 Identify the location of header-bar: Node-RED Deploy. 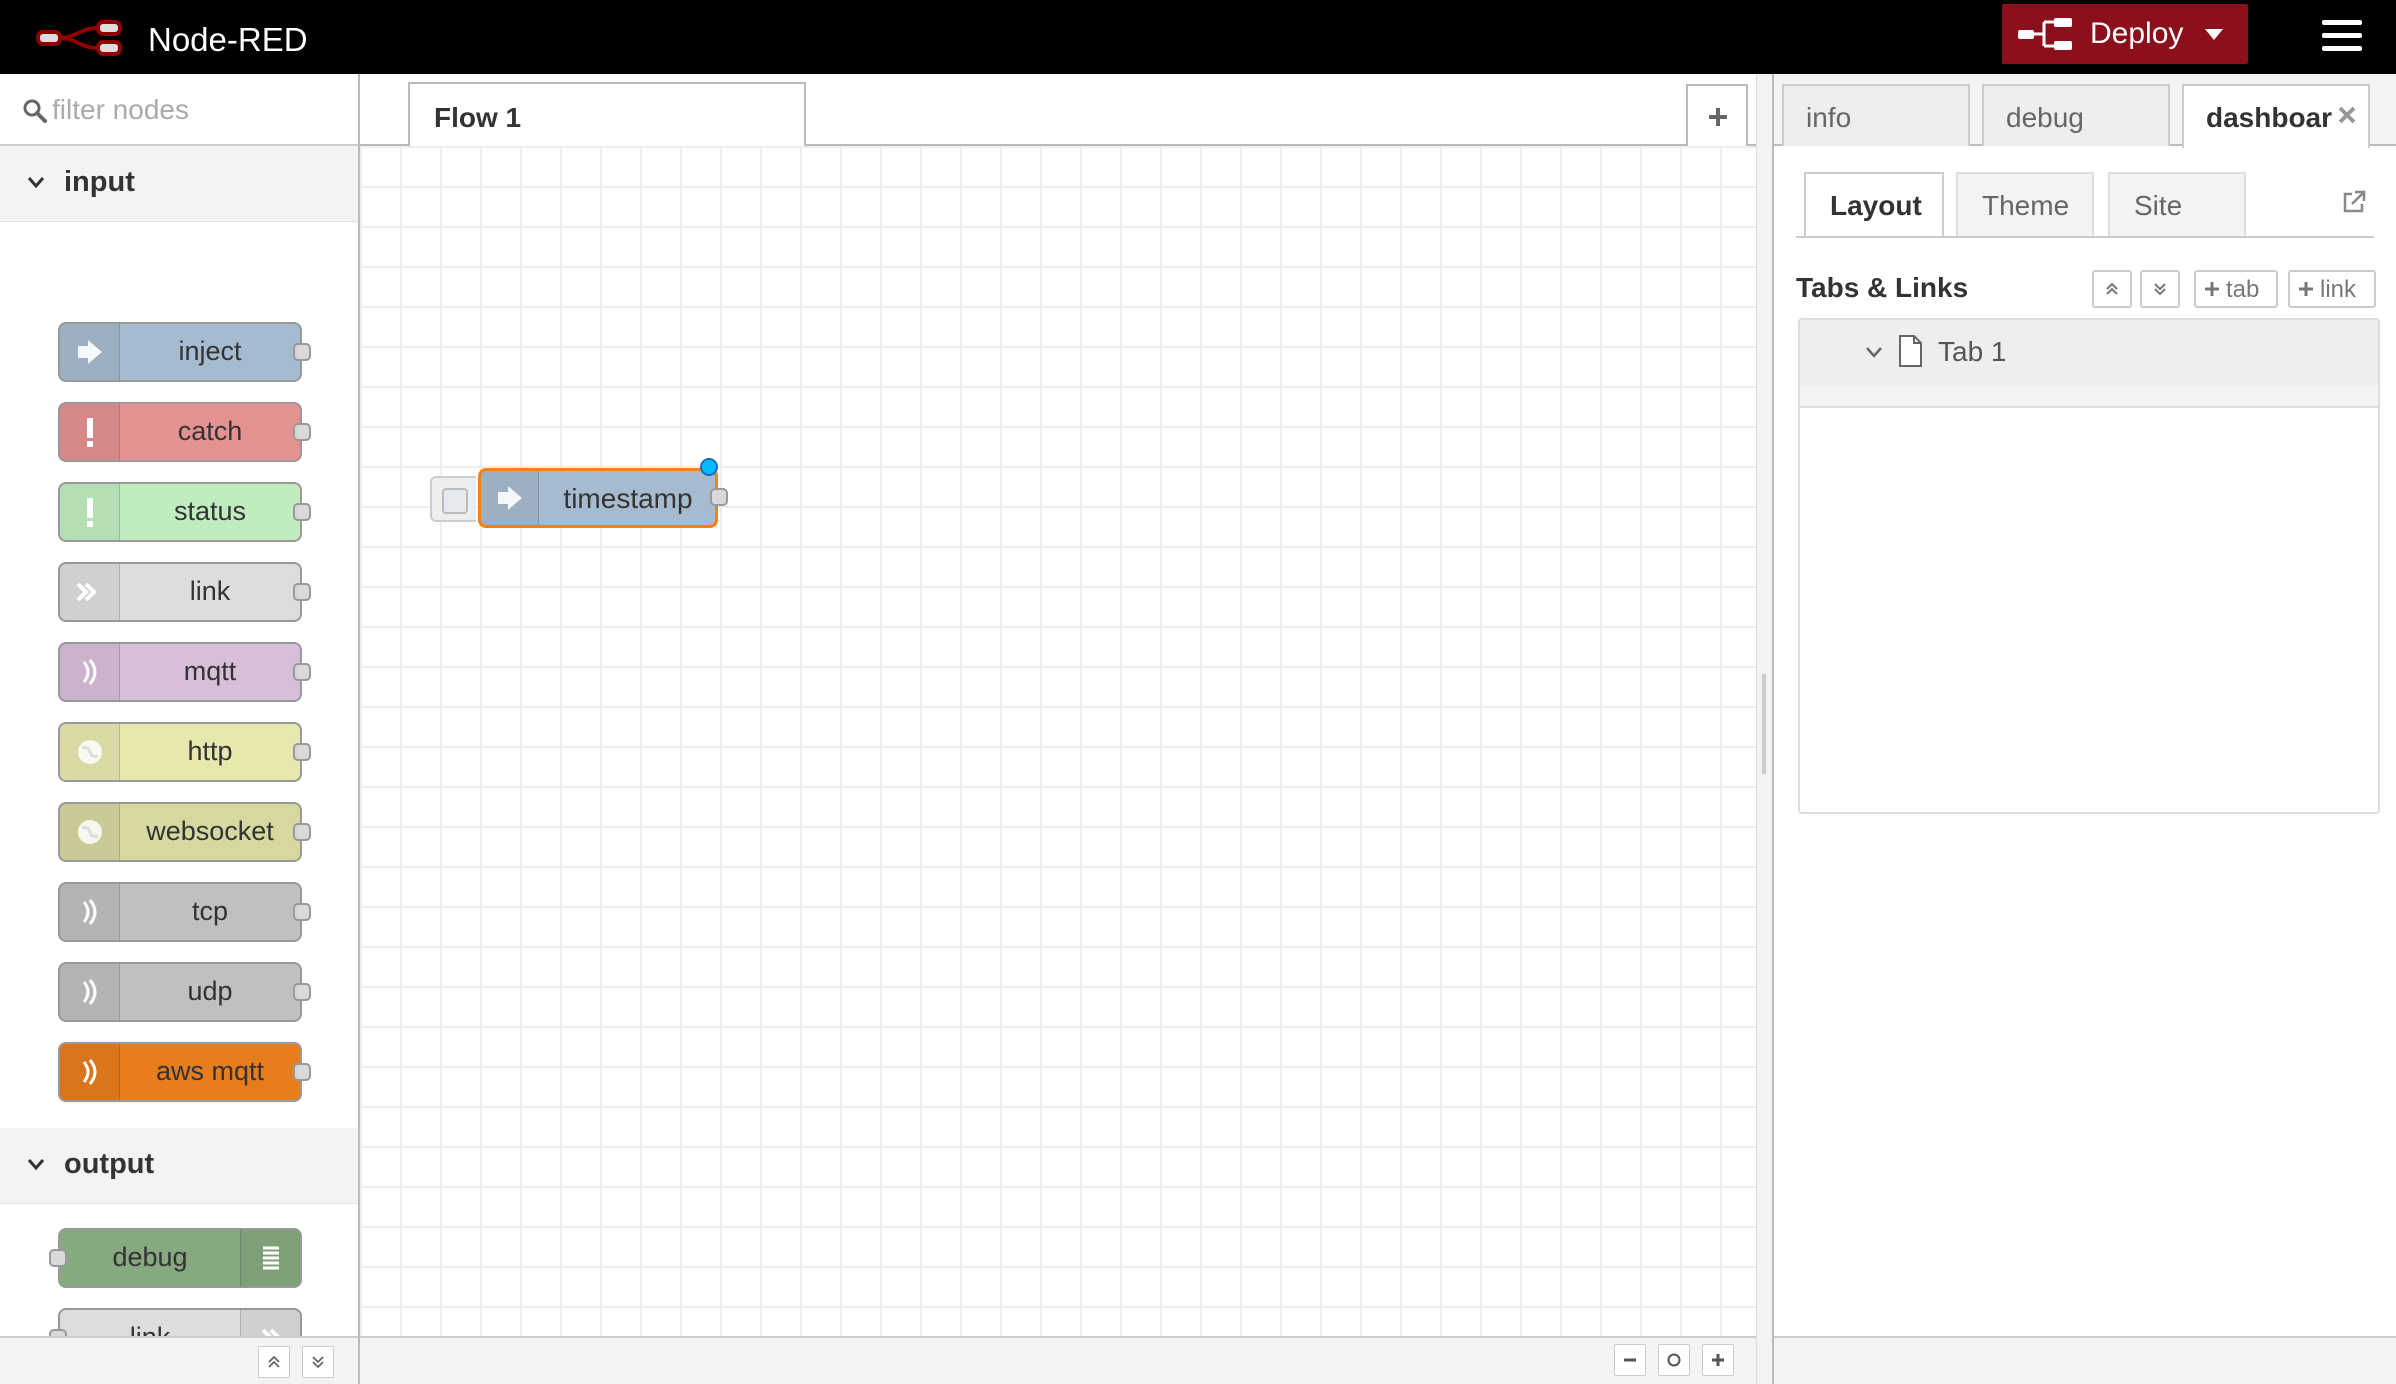
(1198, 37).